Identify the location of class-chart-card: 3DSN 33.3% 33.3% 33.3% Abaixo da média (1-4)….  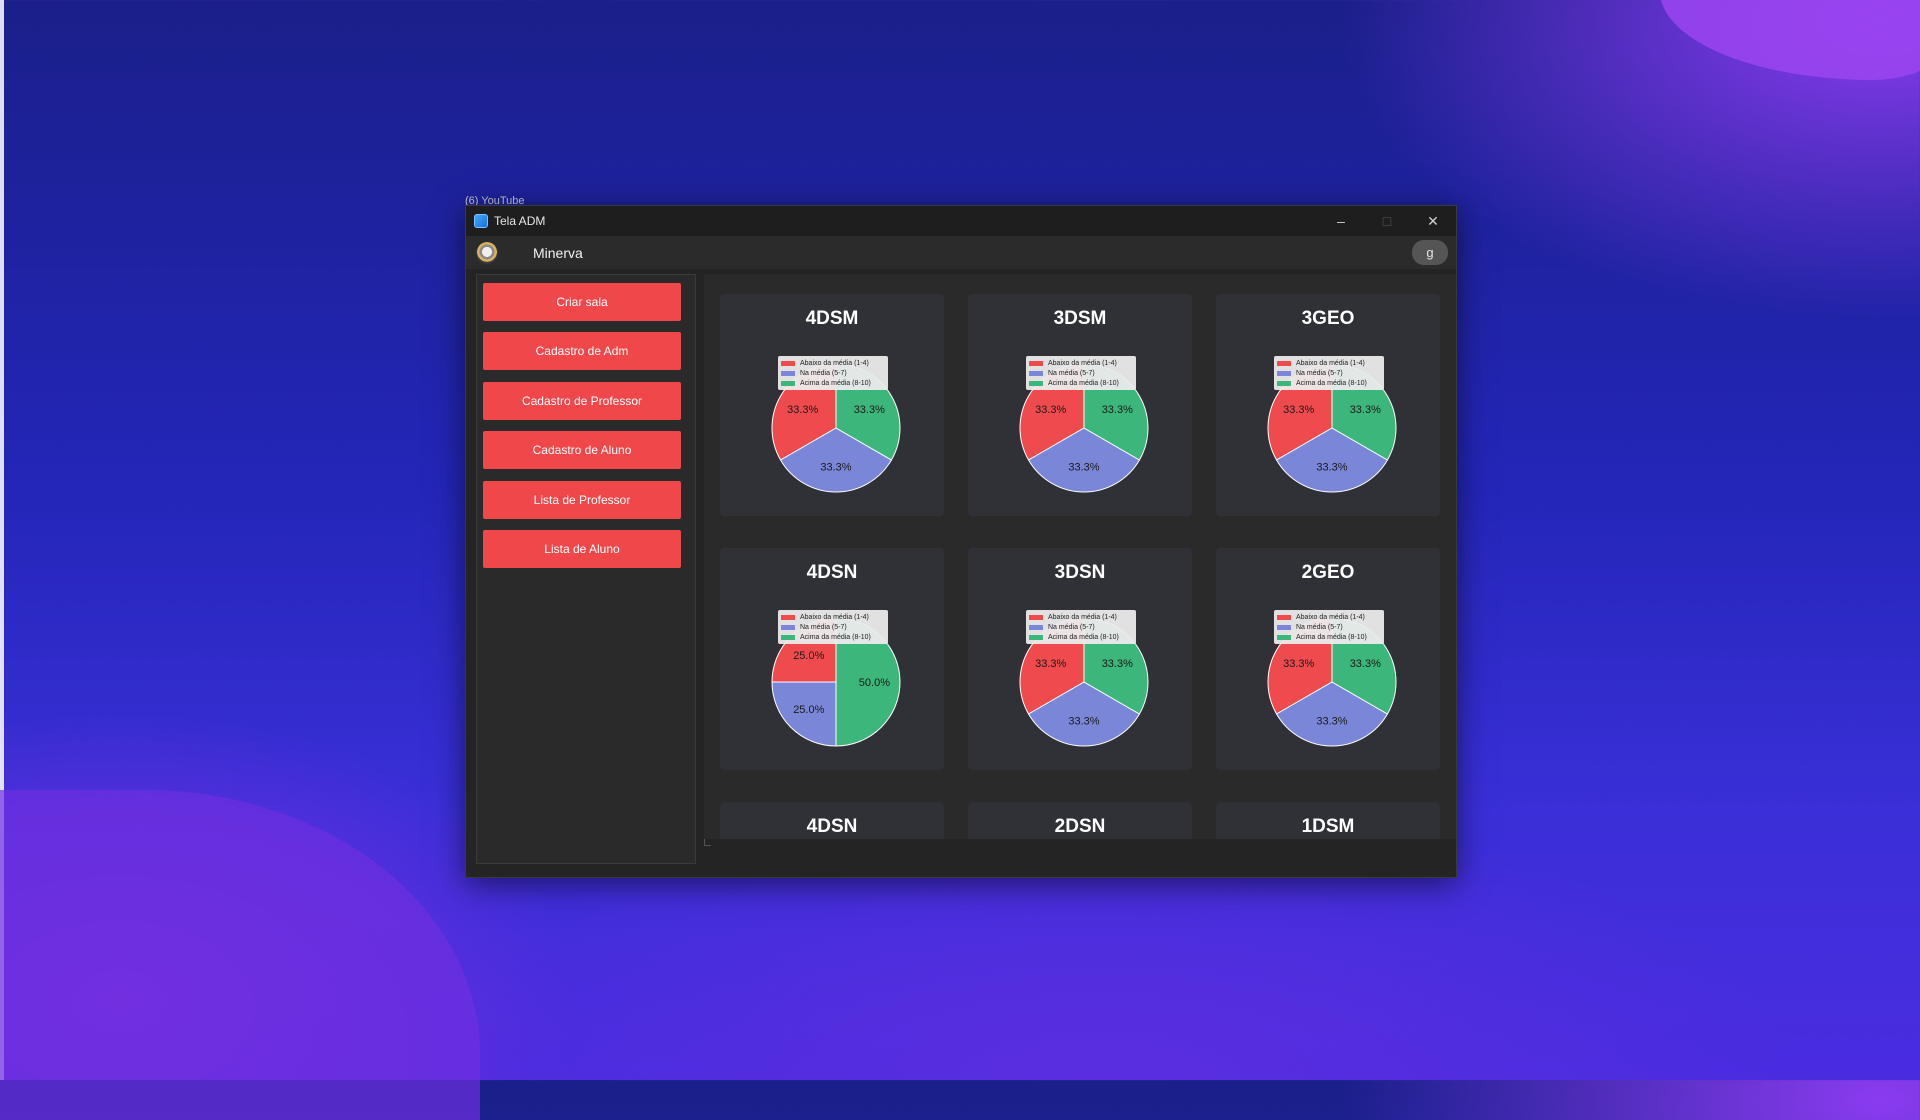
(1080, 659).